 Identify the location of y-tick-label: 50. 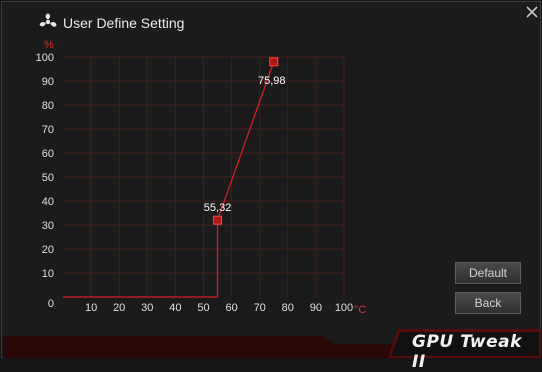
(48, 178).